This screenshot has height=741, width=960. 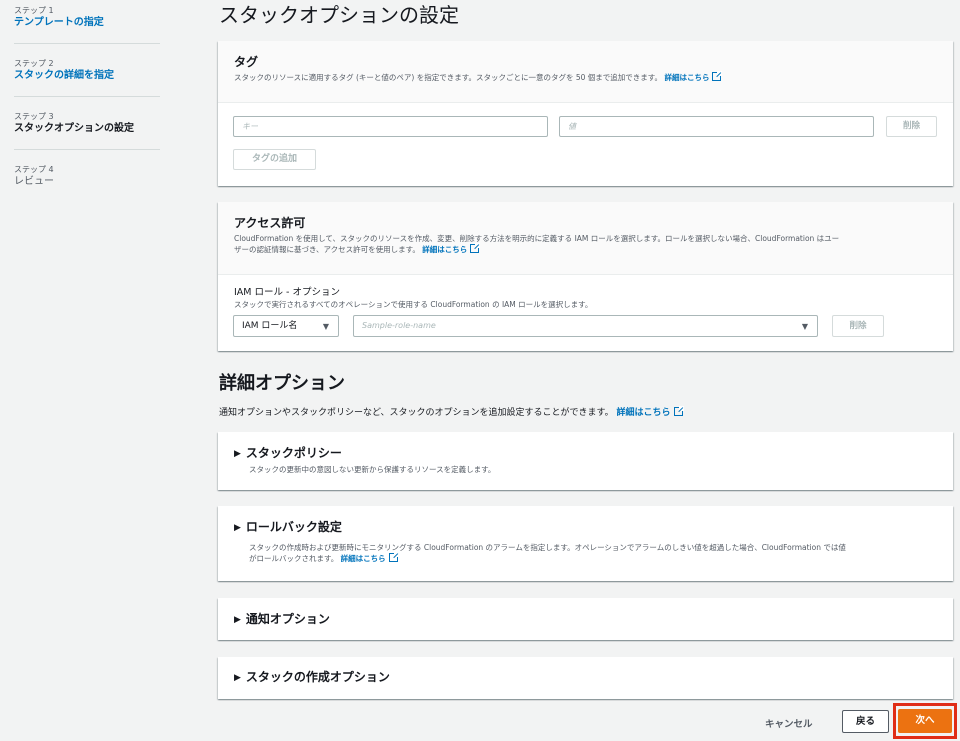 I want to click on cancel-button: キャンセル, so click(x=789, y=723).